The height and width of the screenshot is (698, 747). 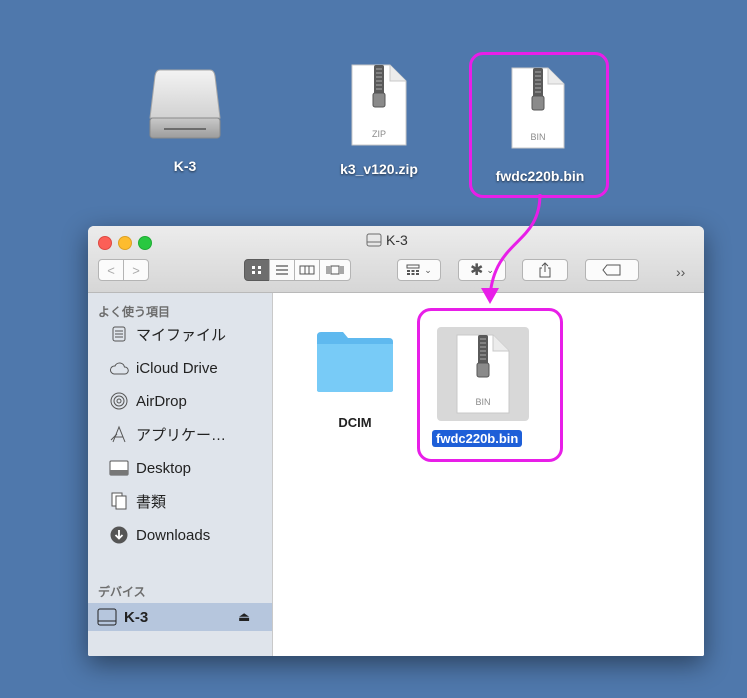 What do you see at coordinates (490, 385) in the screenshot?
I see `window-highlight-box` at bounding box center [490, 385].